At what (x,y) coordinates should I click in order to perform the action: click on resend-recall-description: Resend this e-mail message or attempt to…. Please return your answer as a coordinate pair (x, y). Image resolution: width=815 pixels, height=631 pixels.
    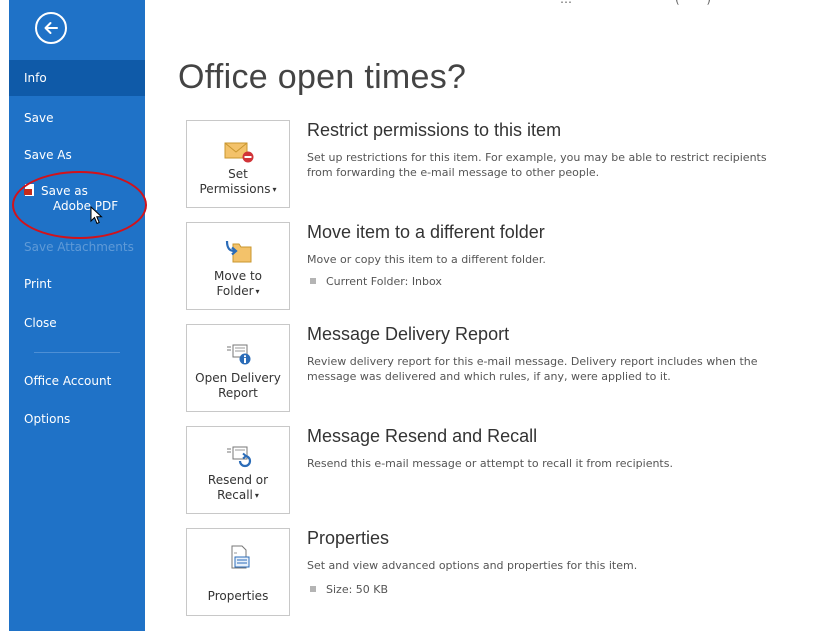
    Looking at the image, I should click on (490, 463).